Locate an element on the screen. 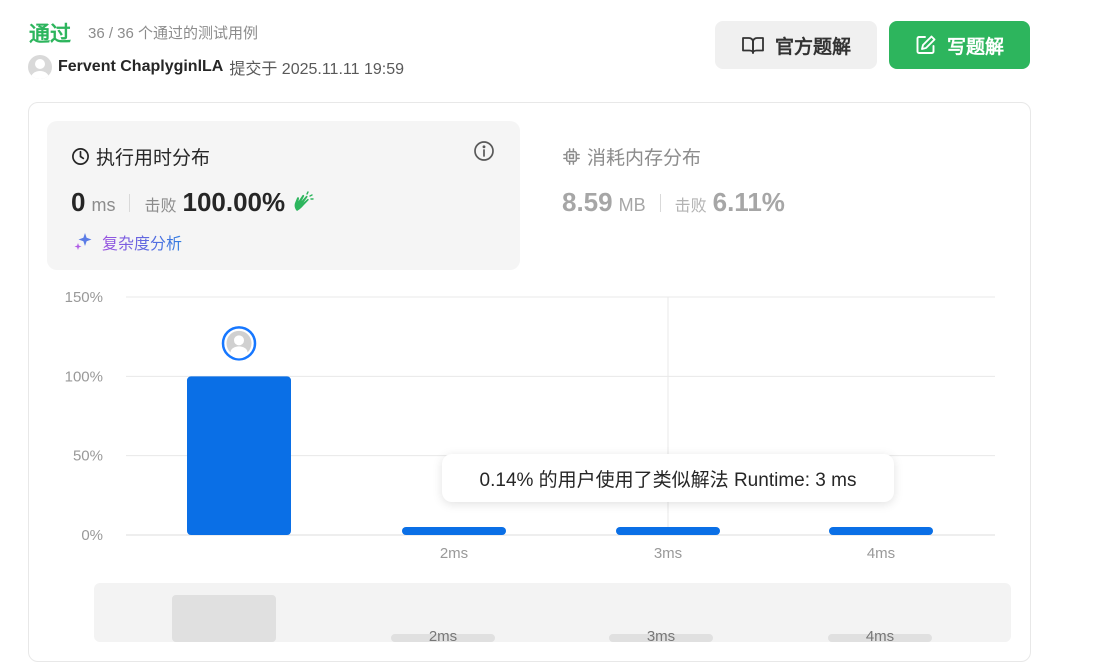  bar-0ms is located at coordinates (239, 455).